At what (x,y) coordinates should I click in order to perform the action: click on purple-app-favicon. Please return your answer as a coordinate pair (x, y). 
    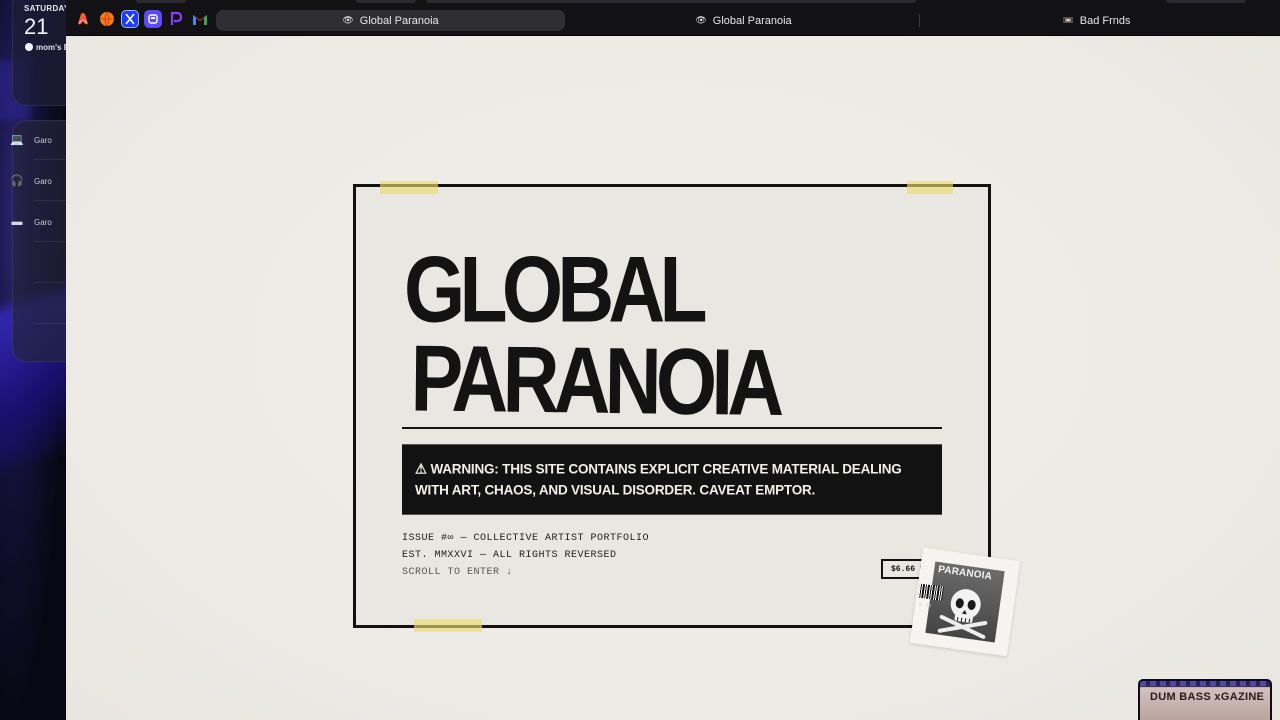
    Looking at the image, I should click on (153, 19).